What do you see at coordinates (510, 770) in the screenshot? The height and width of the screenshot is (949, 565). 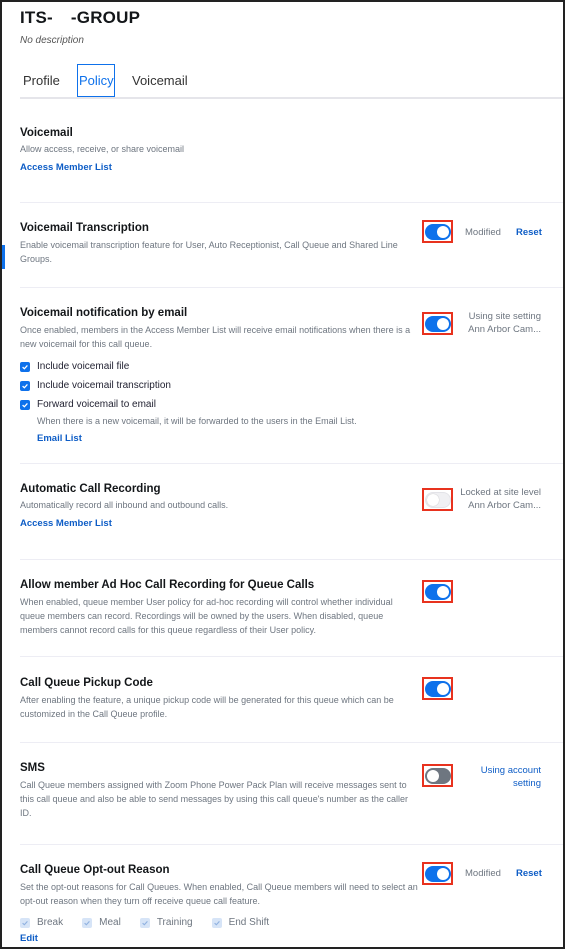 I see `status-line-1: Using account` at bounding box center [510, 770].